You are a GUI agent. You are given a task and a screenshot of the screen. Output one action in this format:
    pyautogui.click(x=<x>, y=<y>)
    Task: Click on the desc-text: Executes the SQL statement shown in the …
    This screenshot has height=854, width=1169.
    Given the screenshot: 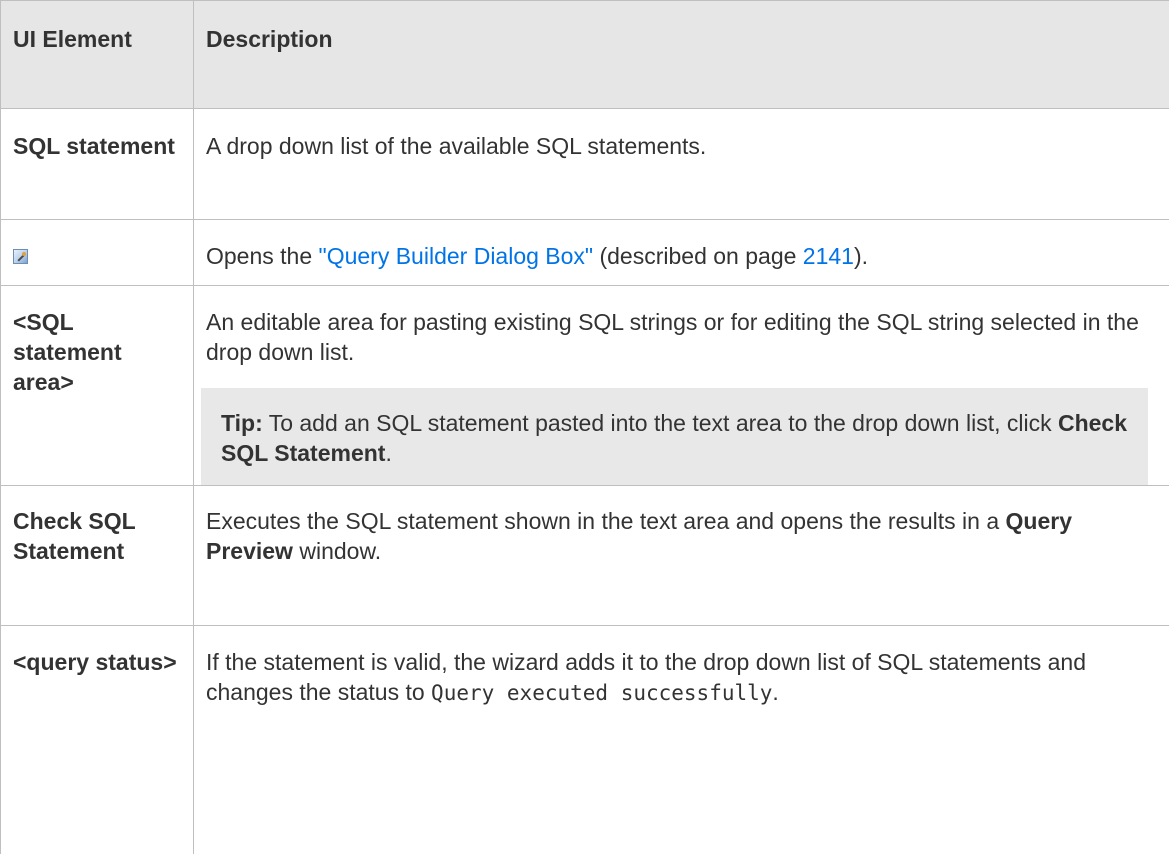 What is the action you would take?
    pyautogui.click(x=606, y=521)
    